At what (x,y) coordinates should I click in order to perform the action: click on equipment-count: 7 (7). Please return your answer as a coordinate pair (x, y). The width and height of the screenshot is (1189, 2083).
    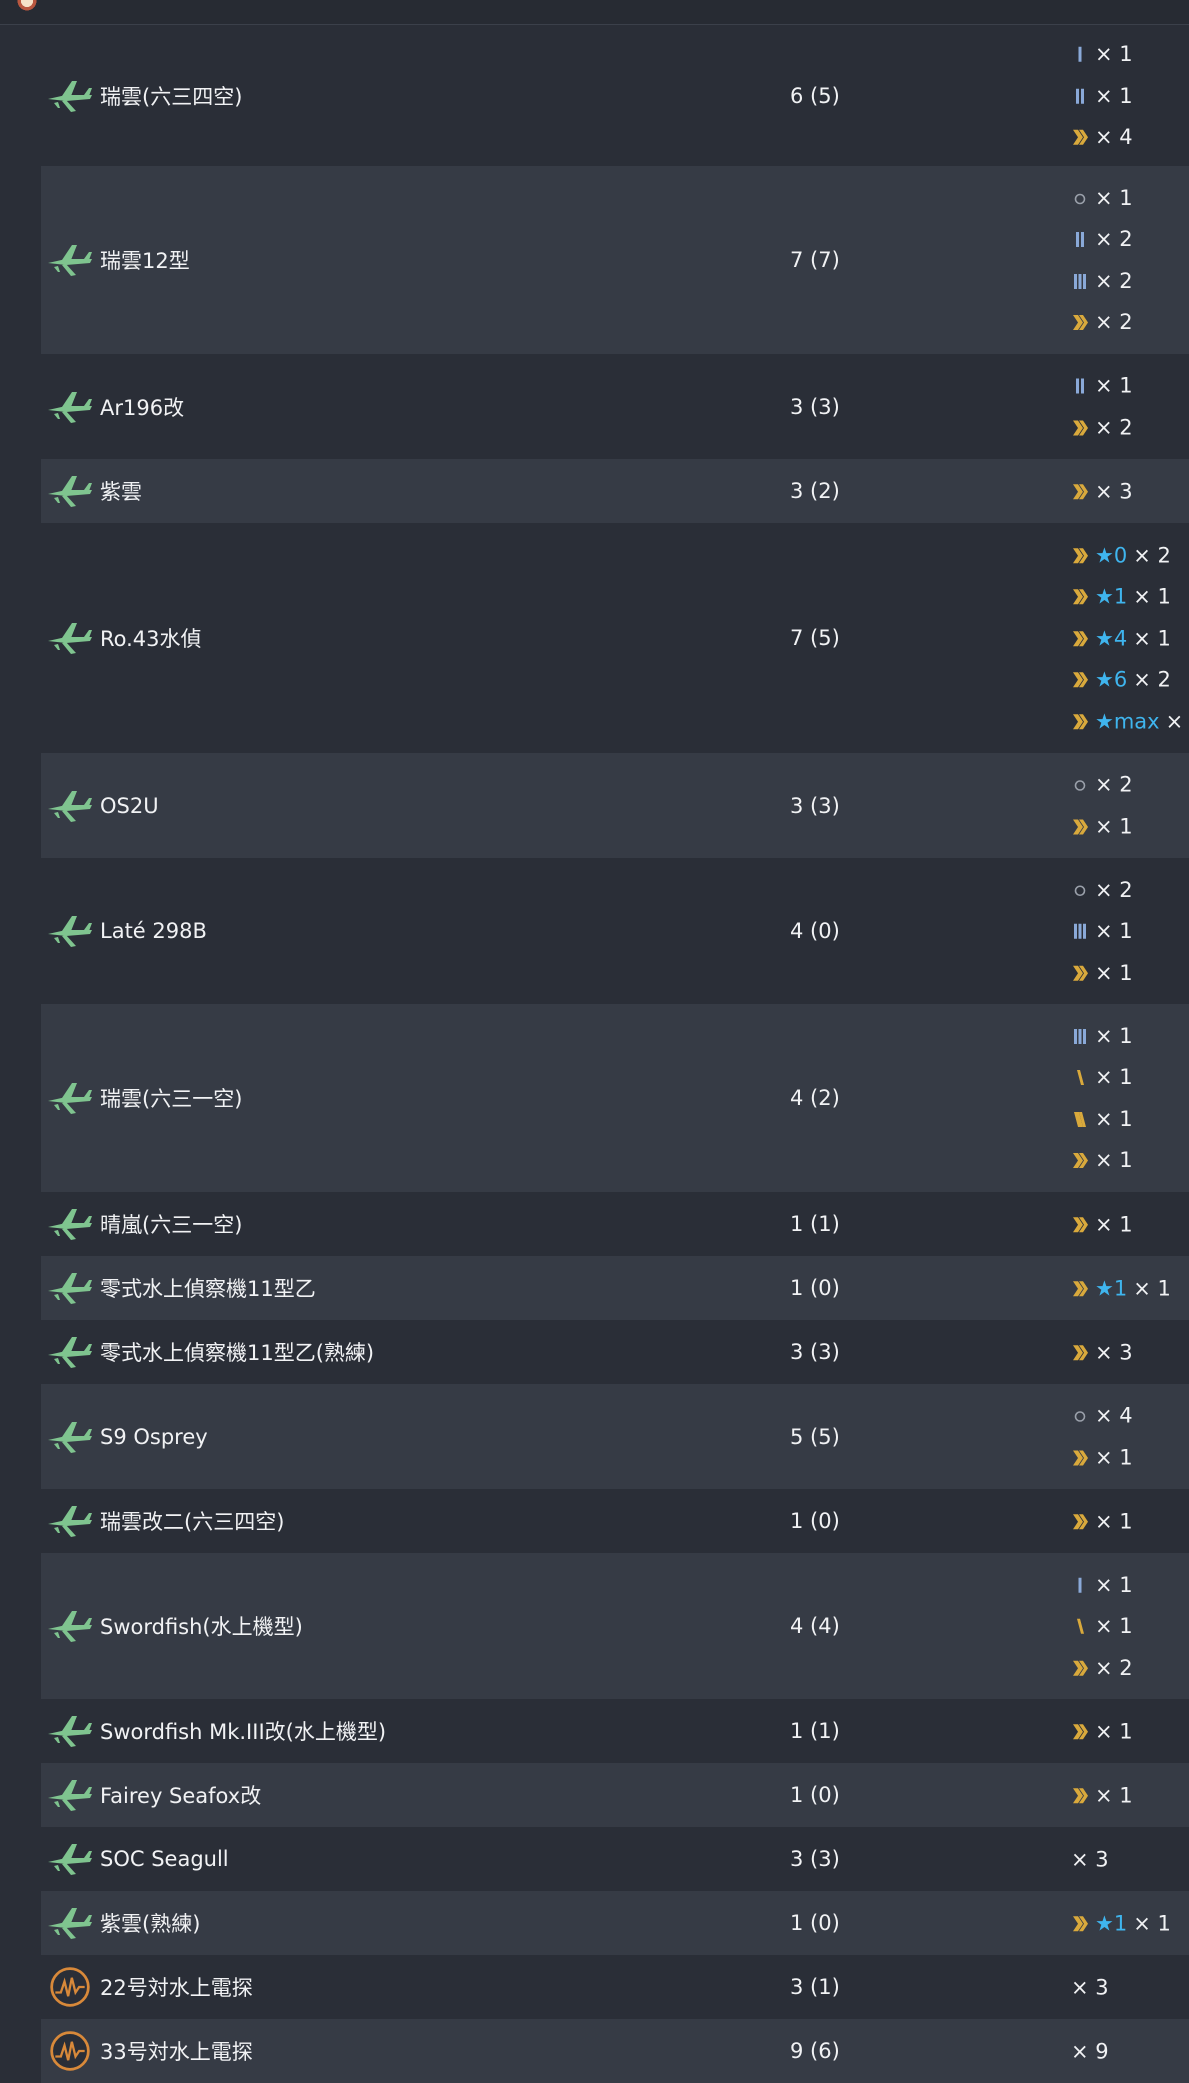
    Looking at the image, I should click on (815, 260).